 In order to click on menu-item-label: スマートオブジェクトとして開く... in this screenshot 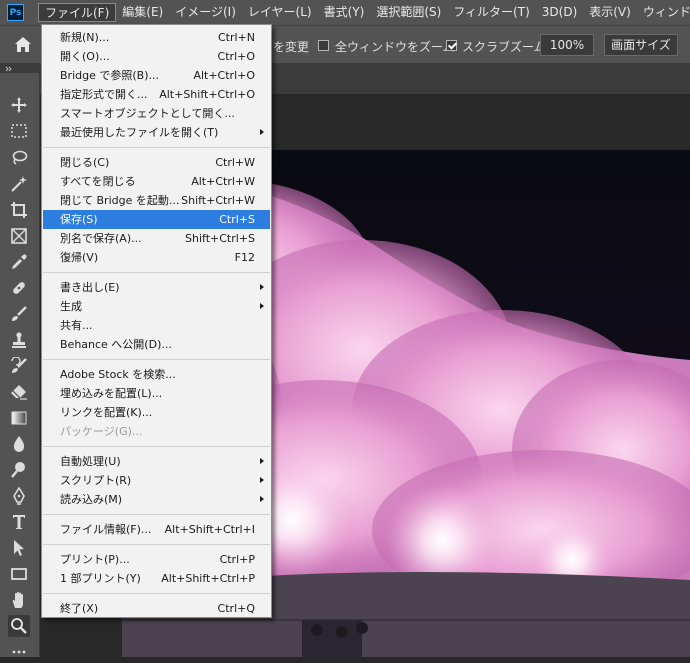, I will do `click(147, 113)`.